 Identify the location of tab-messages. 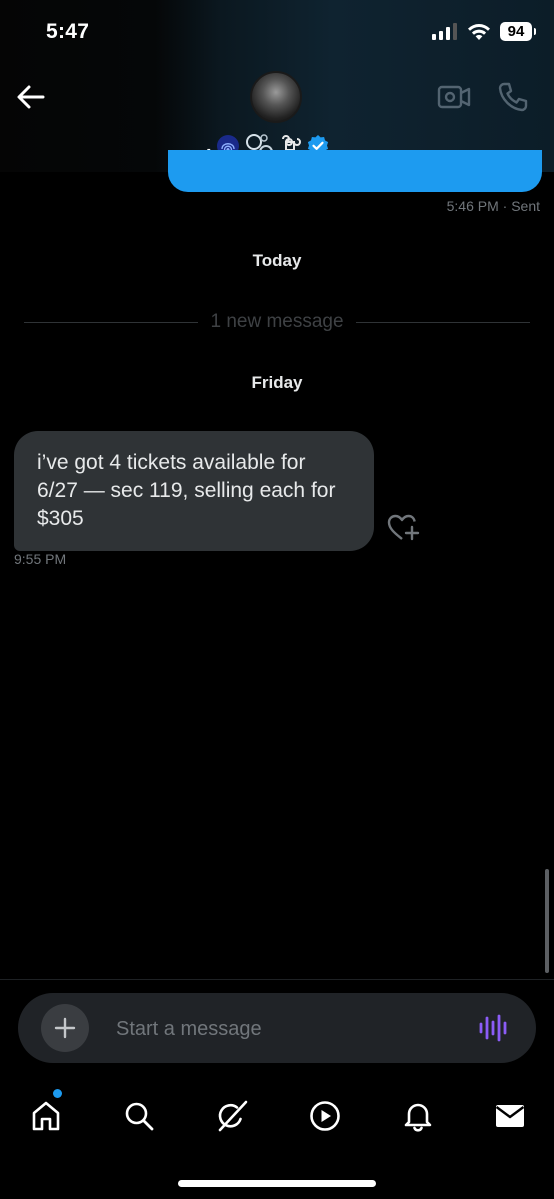
(510, 1116).